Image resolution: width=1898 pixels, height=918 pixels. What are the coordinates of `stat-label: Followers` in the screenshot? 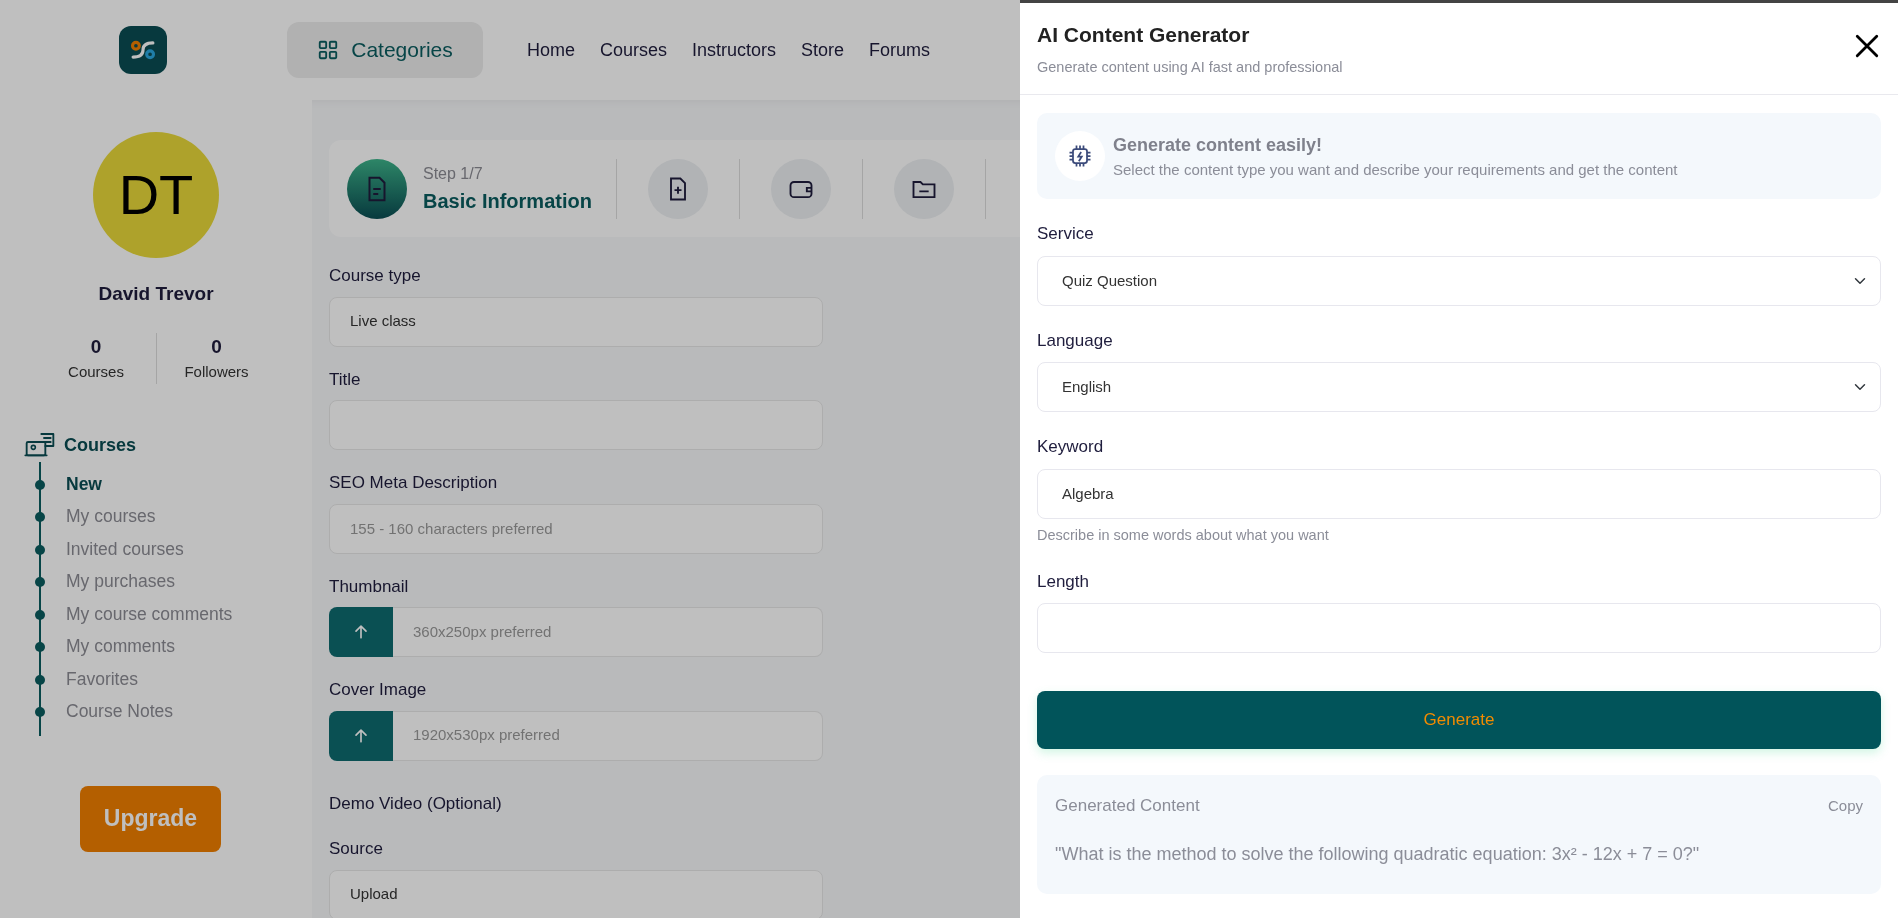 It's located at (216, 372).